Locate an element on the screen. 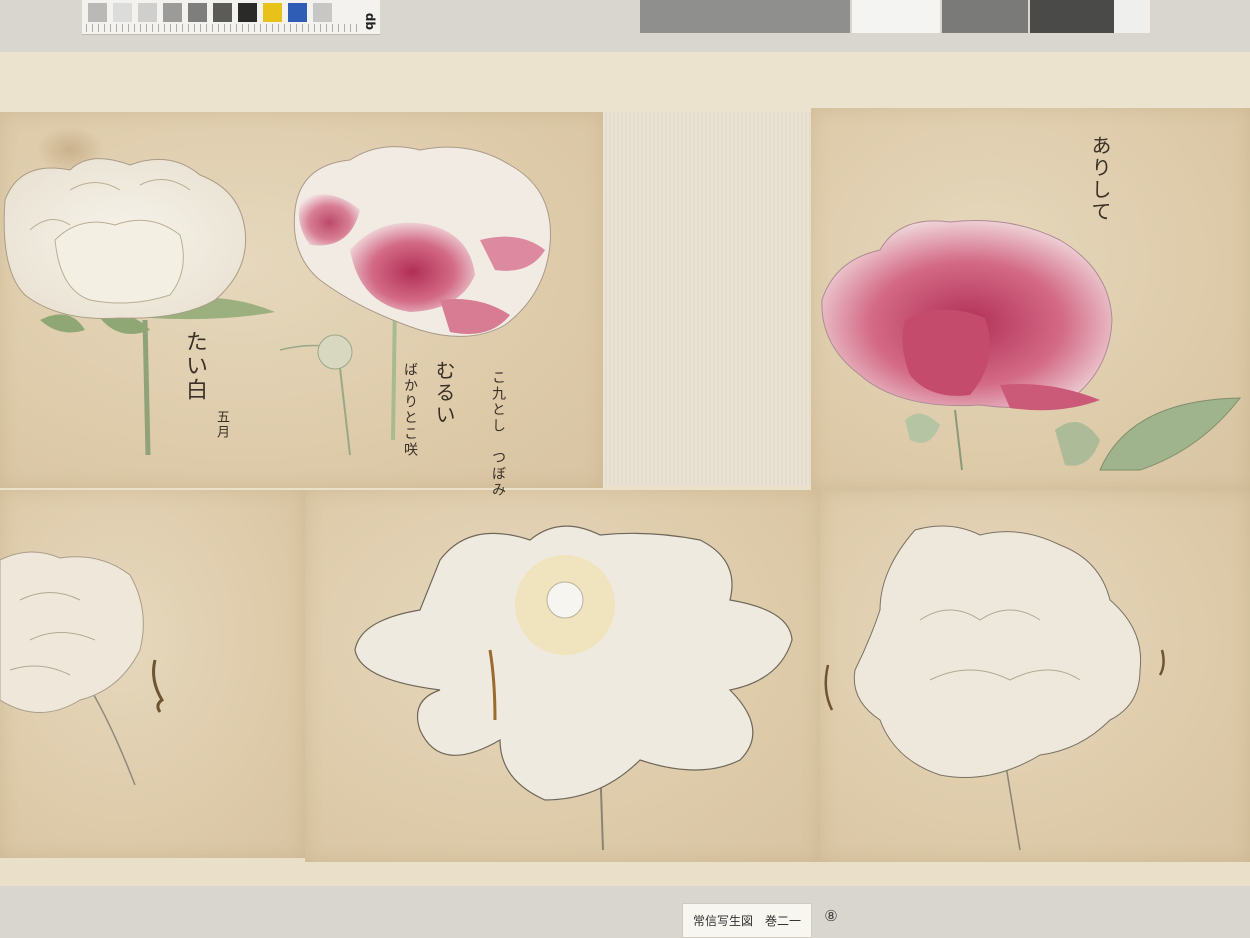 Image resolution: width=1250 pixels, height=938 pixels. pink-peony-top-right is located at coordinates (1031, 345).